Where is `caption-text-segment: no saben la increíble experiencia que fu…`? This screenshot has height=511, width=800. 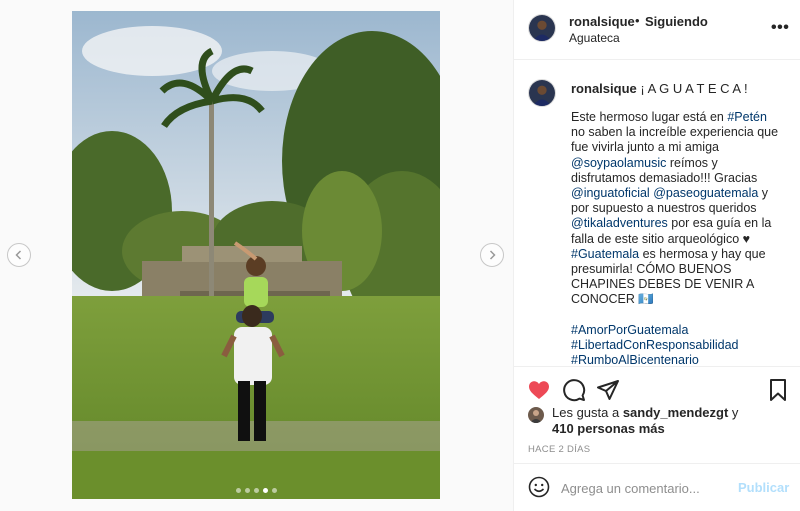
caption-text-segment: no saben la increíble experiencia que fu… is located at coordinates (675, 140).